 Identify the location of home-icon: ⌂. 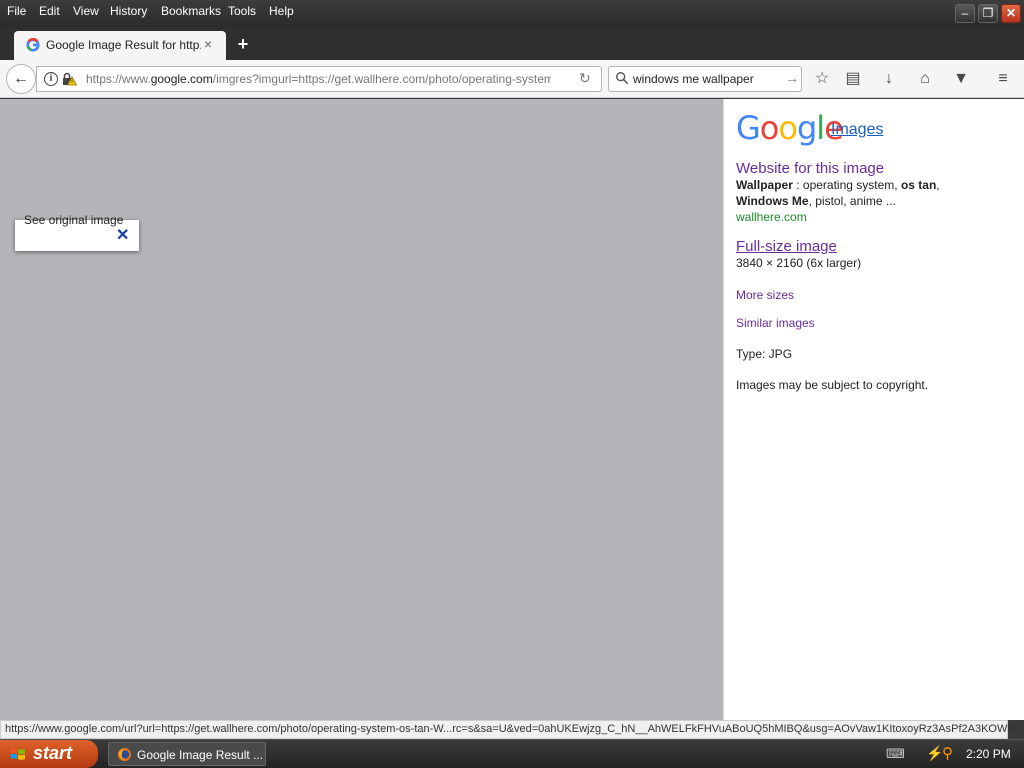
(925, 79).